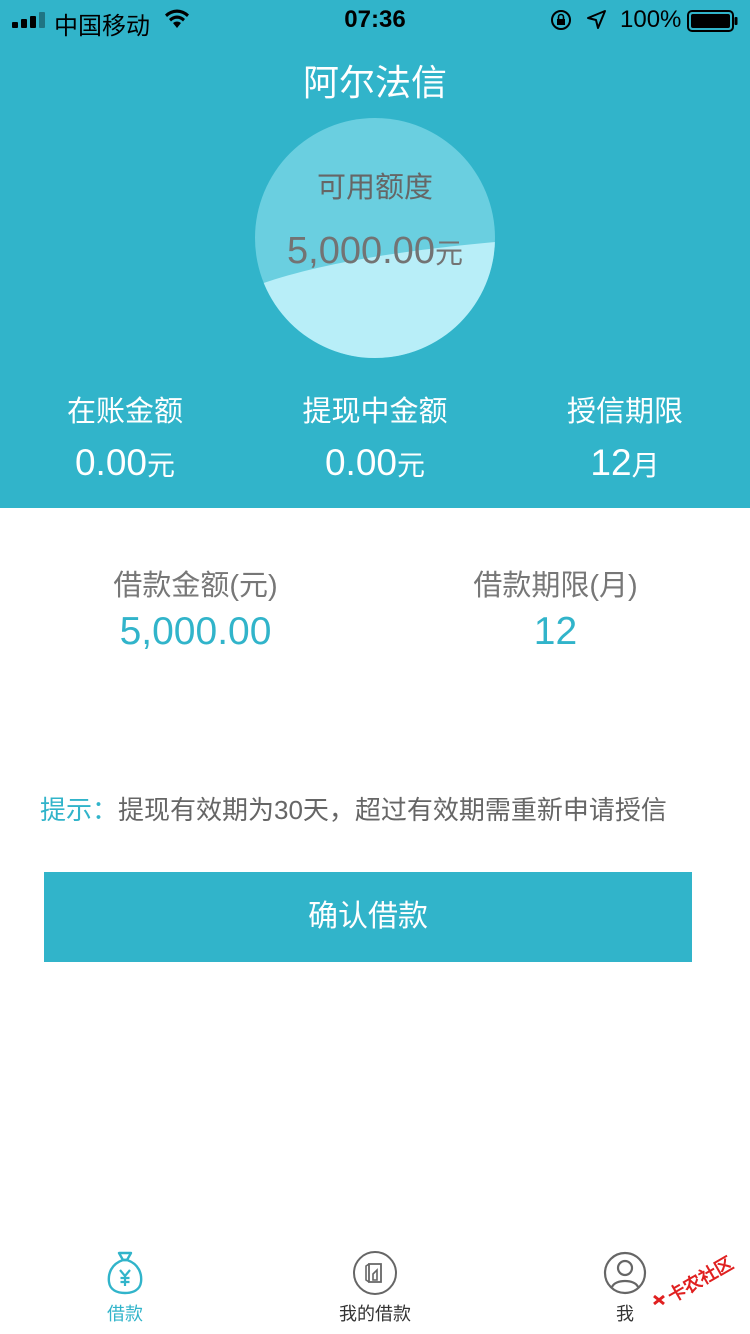  What do you see at coordinates (125, 438) in the screenshot?
I see `stat-balance: 在账金额 0.00元` at bounding box center [125, 438].